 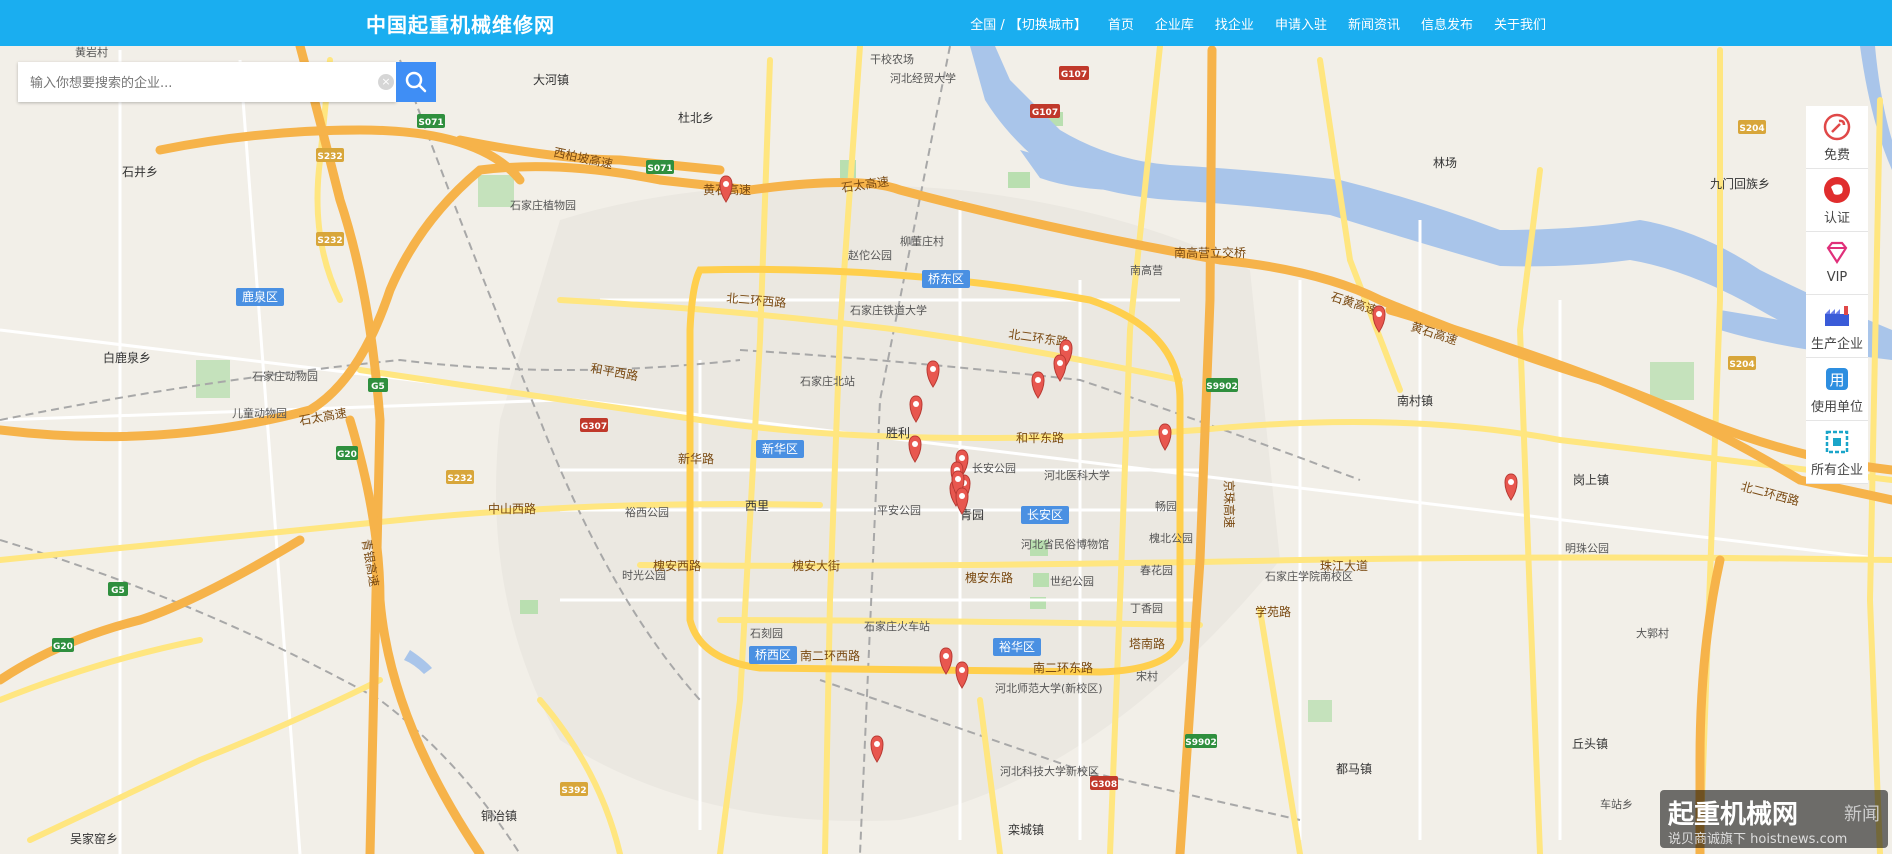 I want to click on clear-icon: ×, so click(x=386, y=82).